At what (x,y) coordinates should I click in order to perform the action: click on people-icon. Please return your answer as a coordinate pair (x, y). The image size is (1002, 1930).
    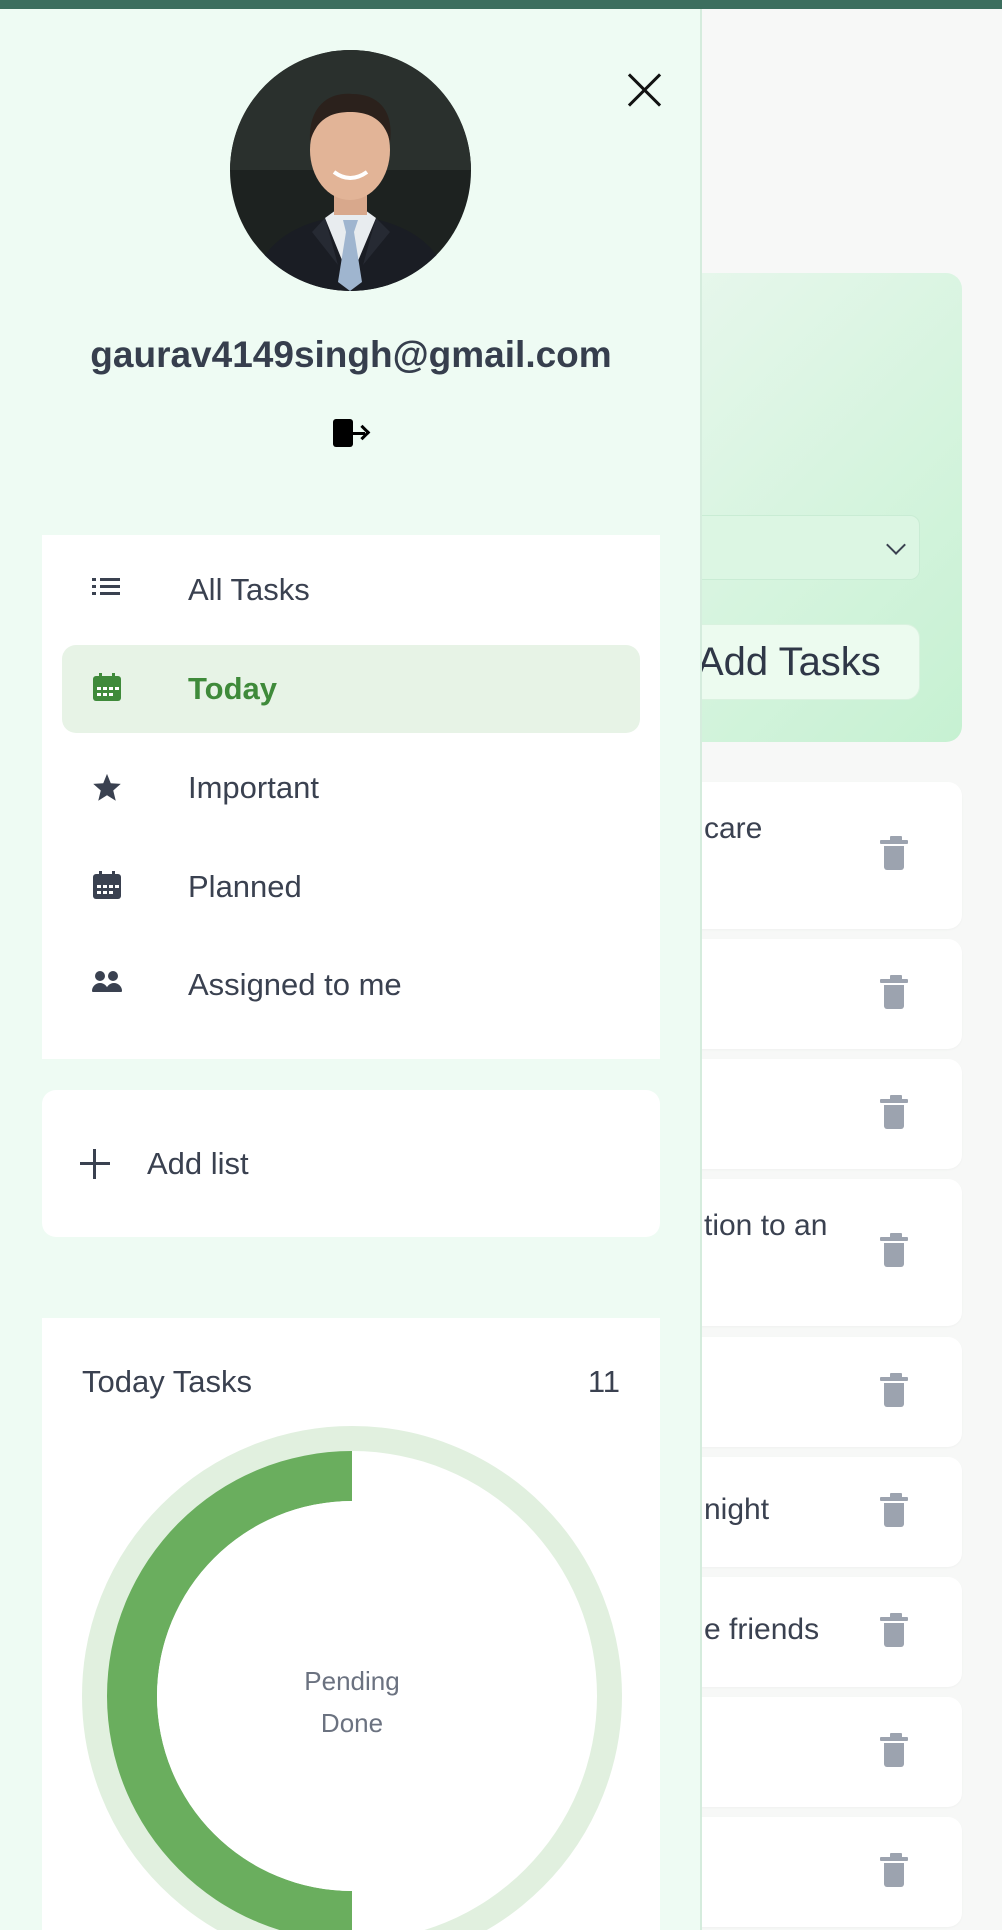
    Looking at the image, I should click on (107, 984).